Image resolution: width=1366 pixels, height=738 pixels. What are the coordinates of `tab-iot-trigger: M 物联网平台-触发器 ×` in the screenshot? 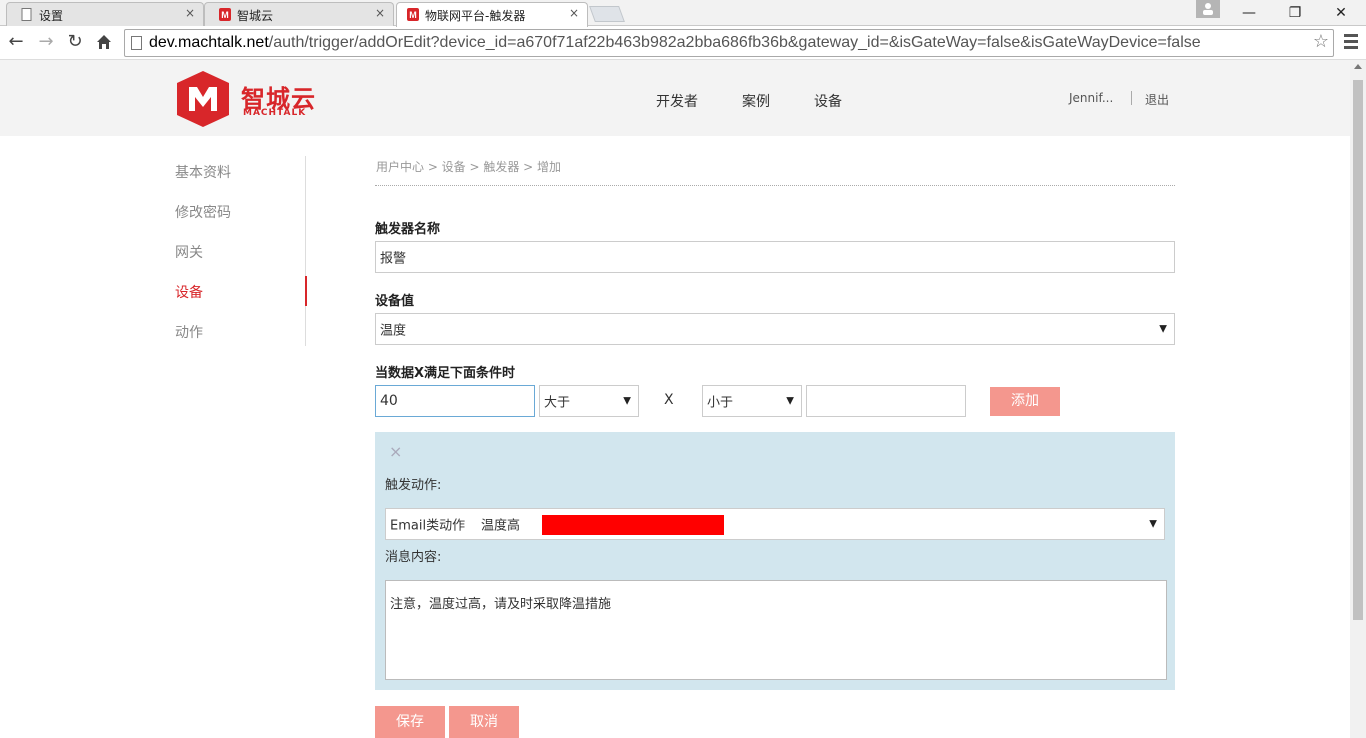 It's located at (492, 14).